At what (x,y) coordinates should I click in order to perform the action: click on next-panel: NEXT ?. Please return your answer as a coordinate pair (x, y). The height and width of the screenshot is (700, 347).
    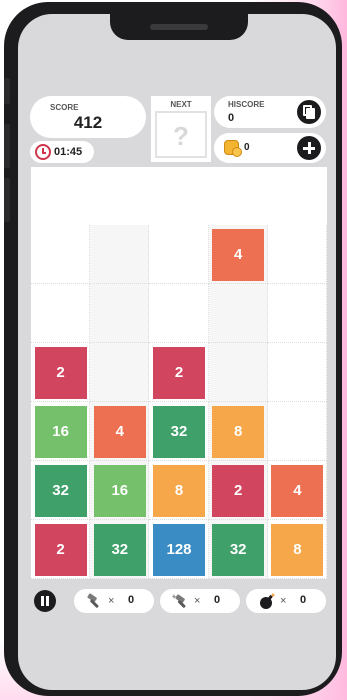
    Looking at the image, I should click on (181, 129).